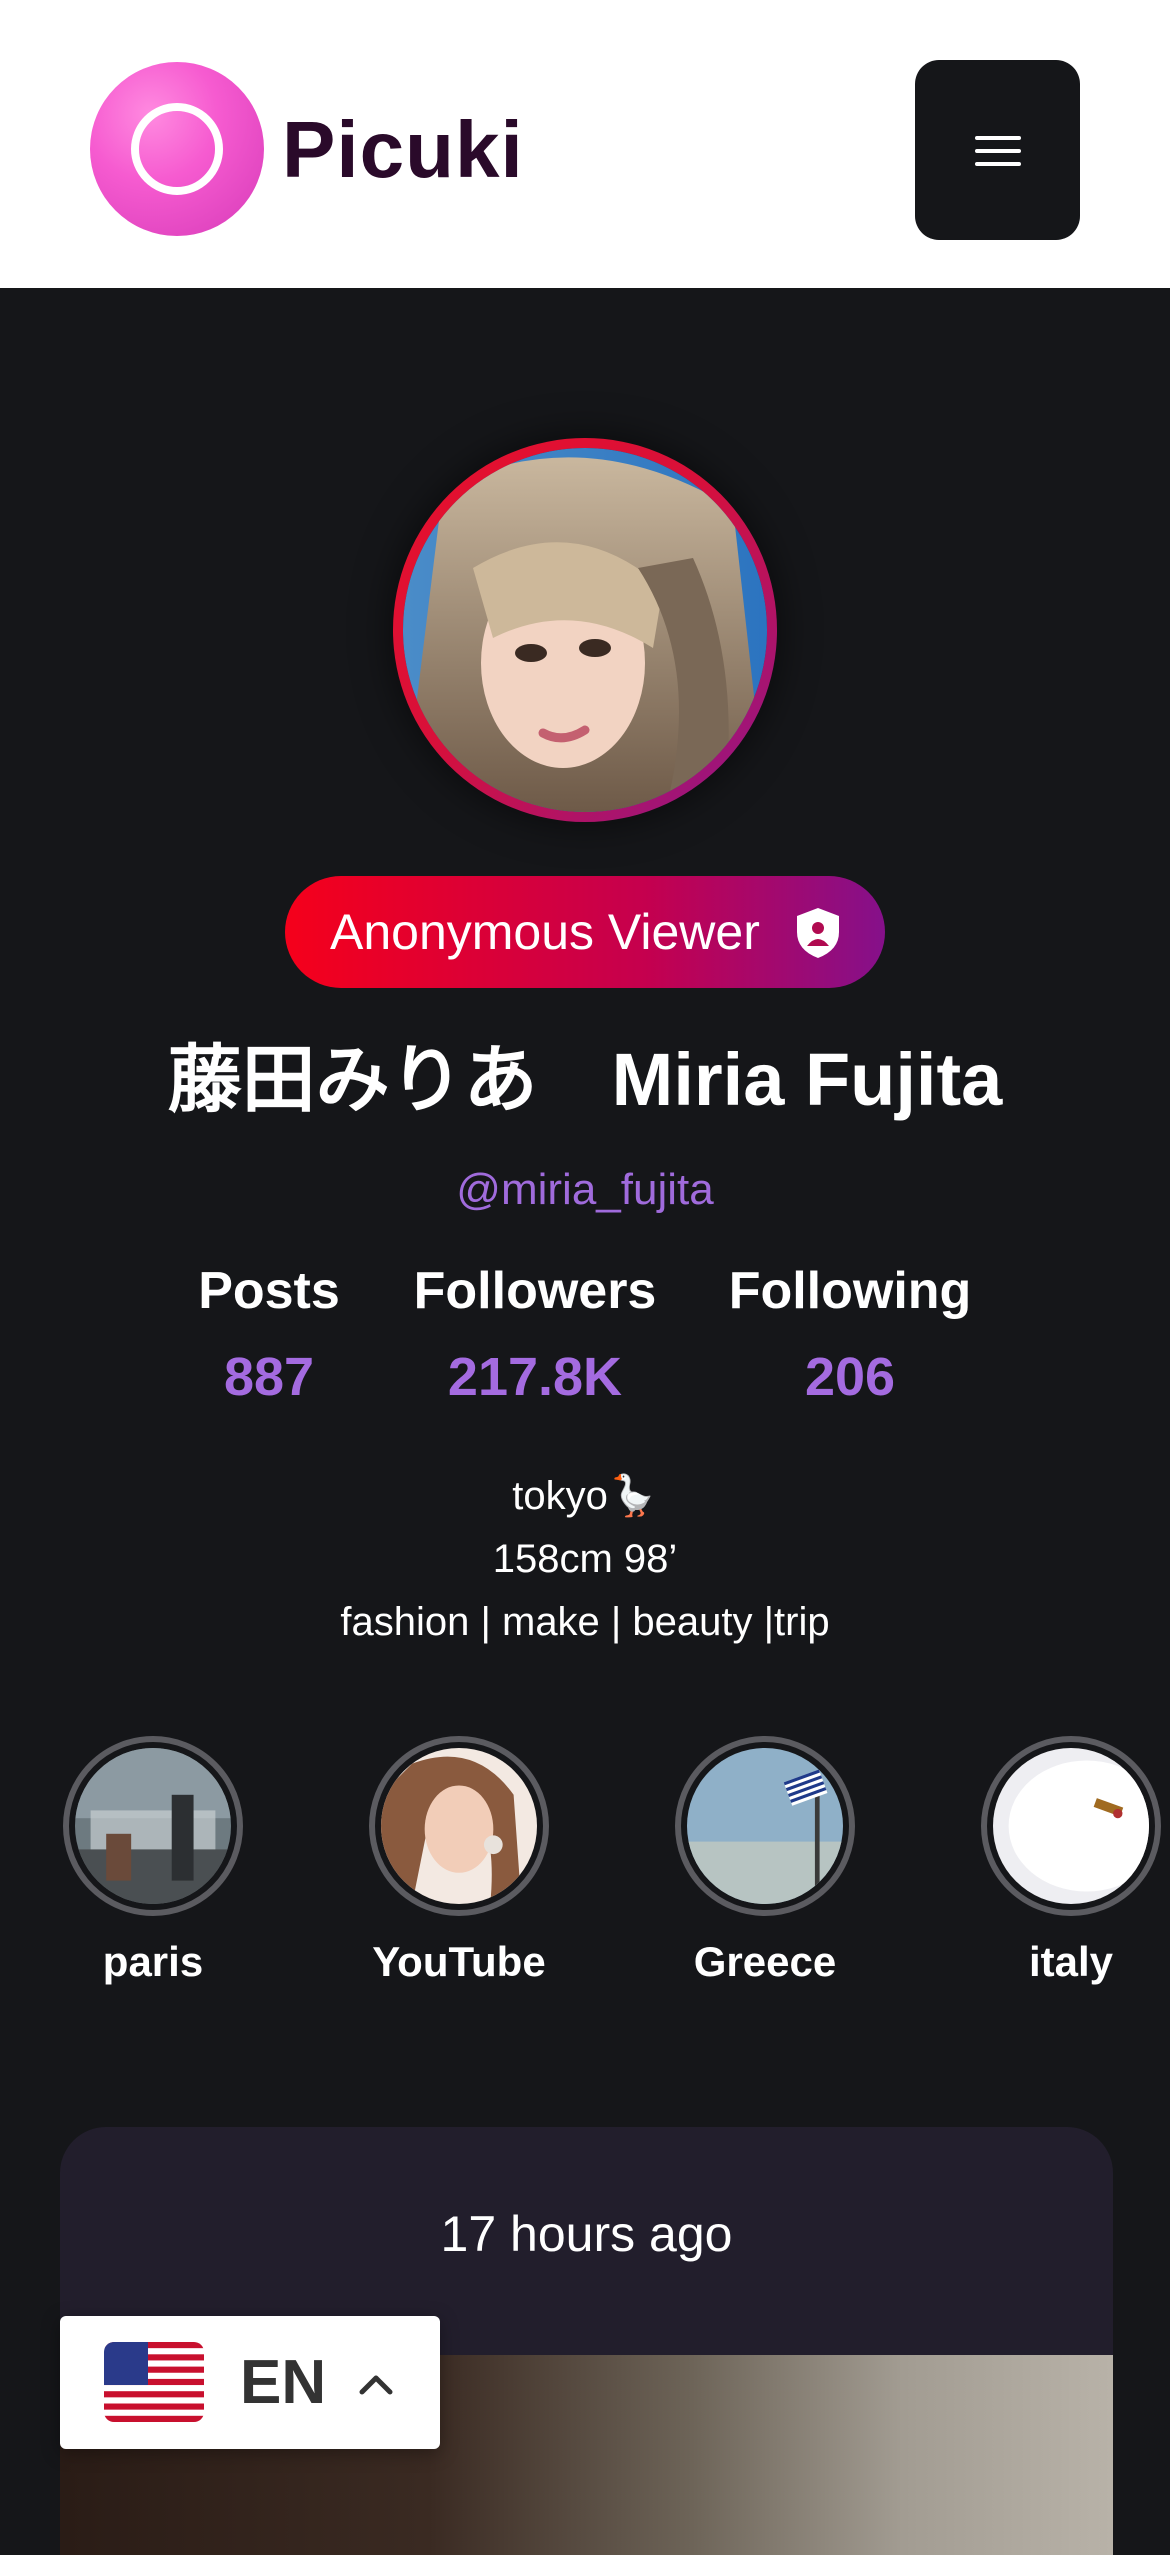  What do you see at coordinates (376, 2385) in the screenshot?
I see `chevron-up-icon` at bounding box center [376, 2385].